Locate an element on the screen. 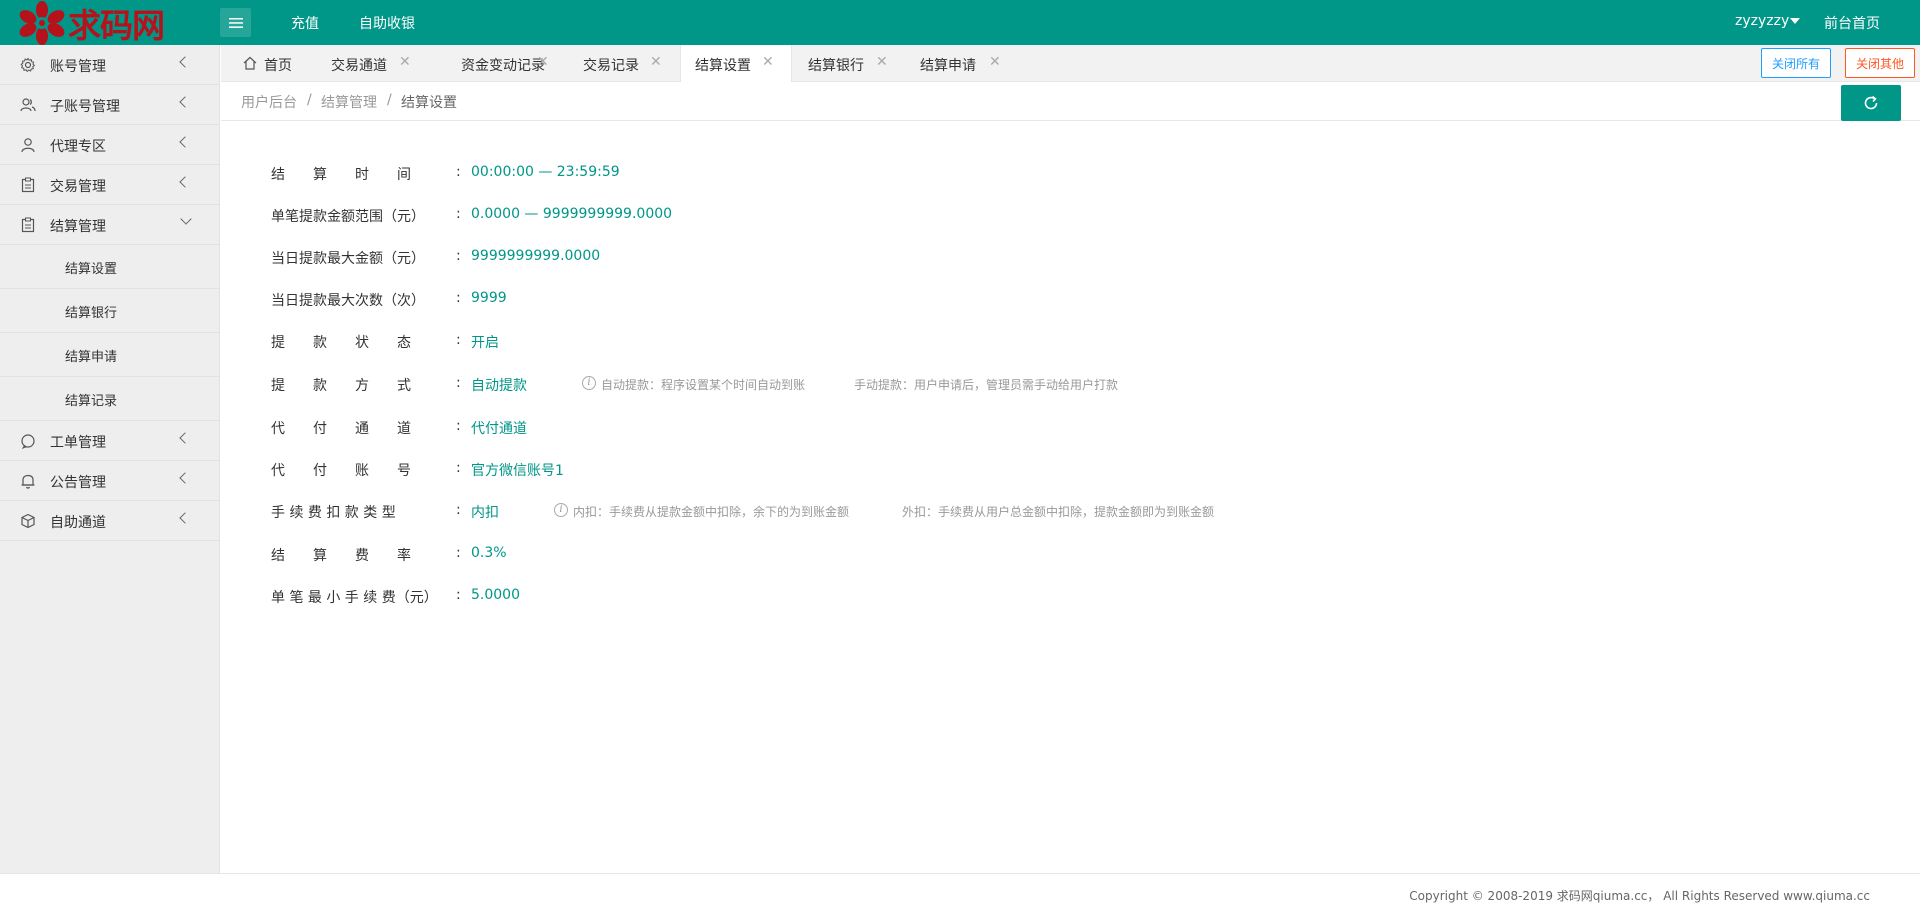 The image size is (1920, 915). sidebar-item-label: 自助通道 is located at coordinates (78, 523).